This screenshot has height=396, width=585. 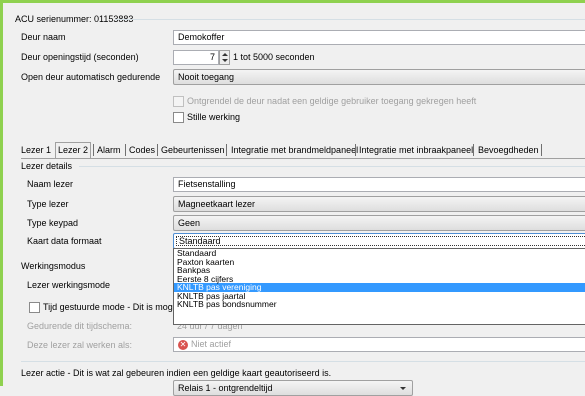 I want to click on door-name-input: Demokoffer, so click(x=379, y=37).